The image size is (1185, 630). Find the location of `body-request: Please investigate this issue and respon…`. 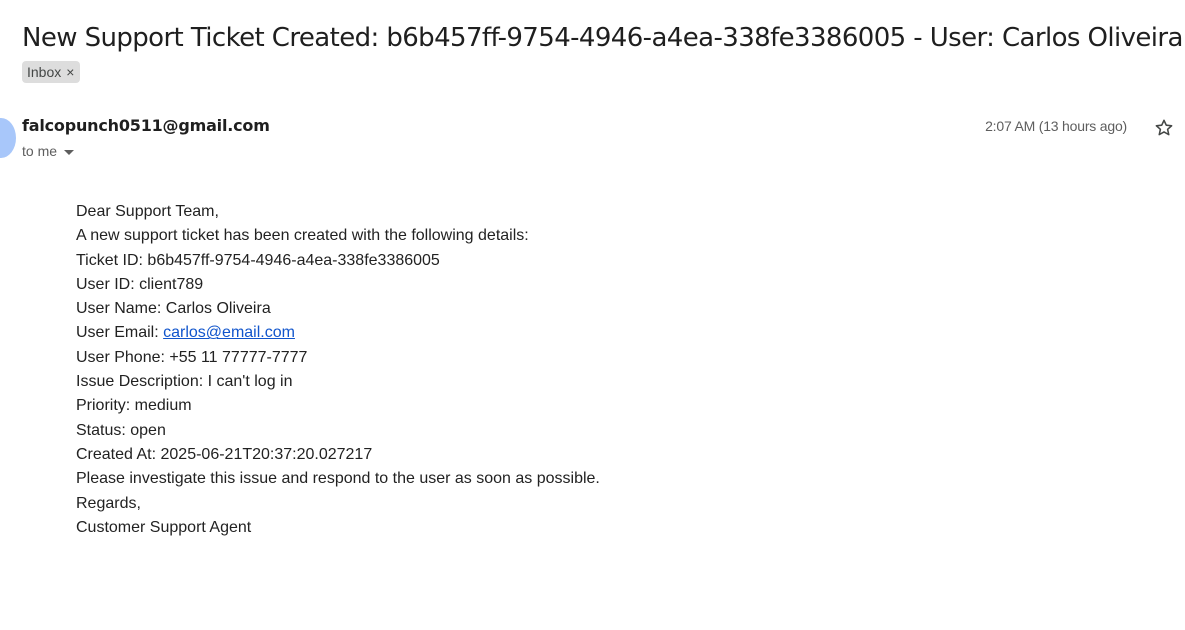

body-request: Please investigate this issue and respon… is located at coordinates (338, 479).